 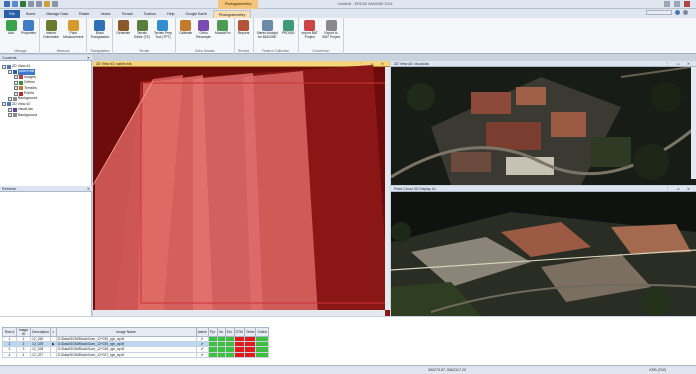 I want to click on cell-desc: 12_027, so click(x=40, y=354).